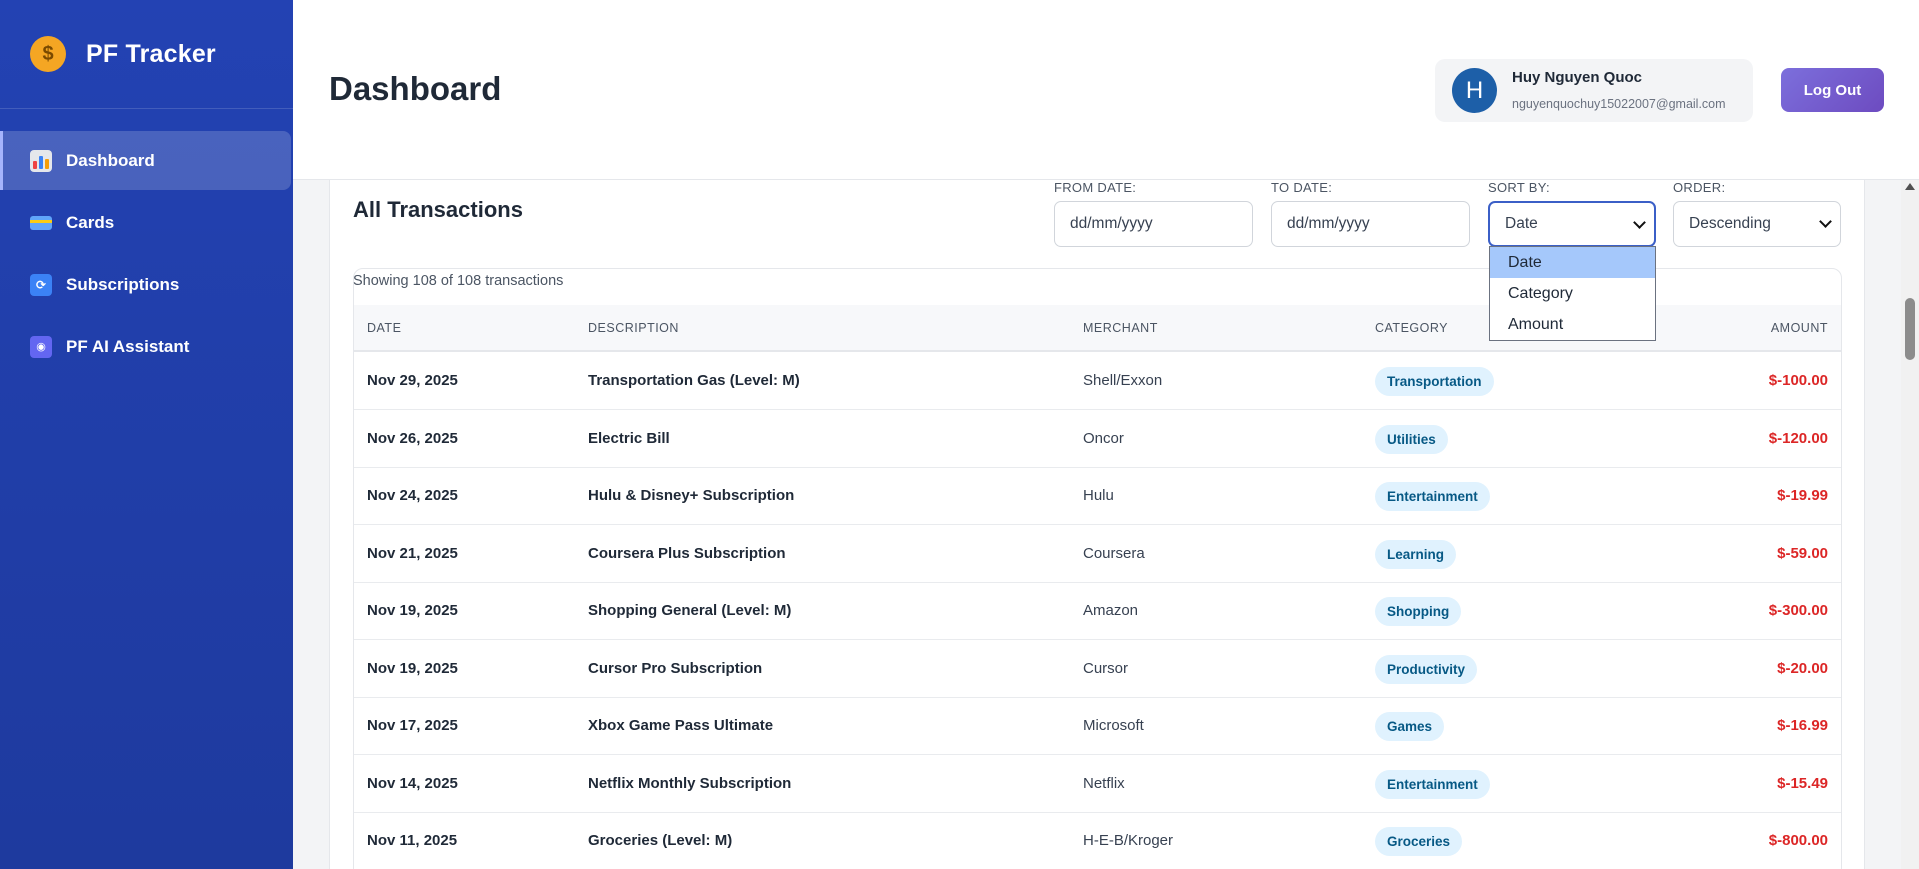 The width and height of the screenshot is (1919, 869). Describe the element at coordinates (412, 438) in the screenshot. I see `cell-date: Nov 26, 2025` at that location.